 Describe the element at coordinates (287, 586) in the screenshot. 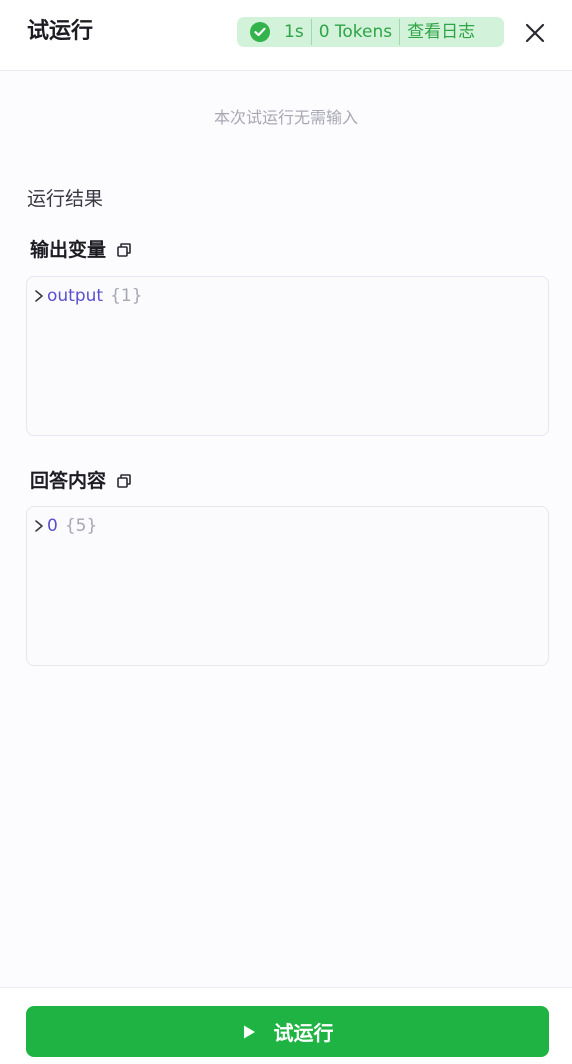

I see `answer-json-viewer: 0 {5}` at that location.